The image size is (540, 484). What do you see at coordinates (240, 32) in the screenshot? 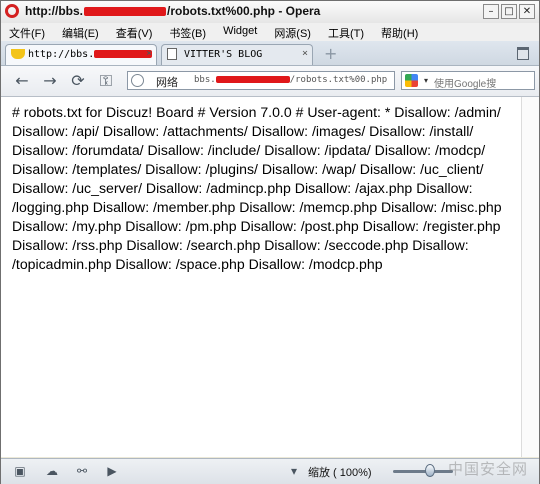
I see `menu-widget: Widget` at bounding box center [240, 32].